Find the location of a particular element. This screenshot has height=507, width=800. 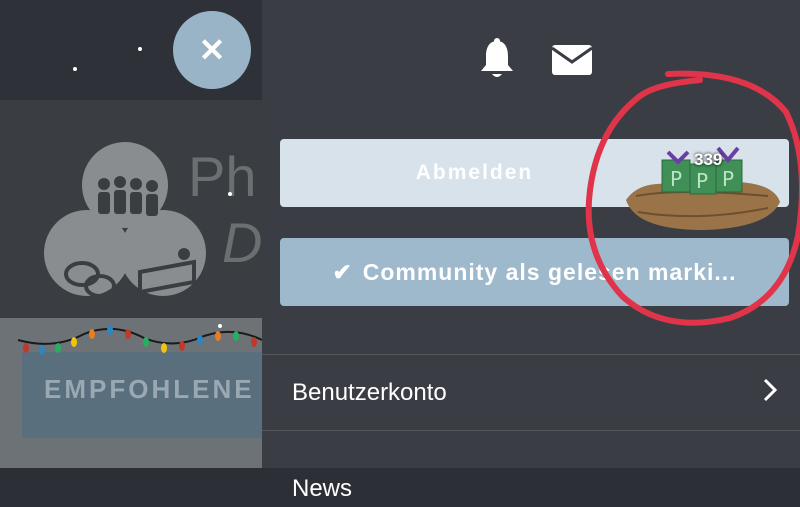

menu-item-benutzerkonto: Benutzerkonto is located at coordinates (531, 392).